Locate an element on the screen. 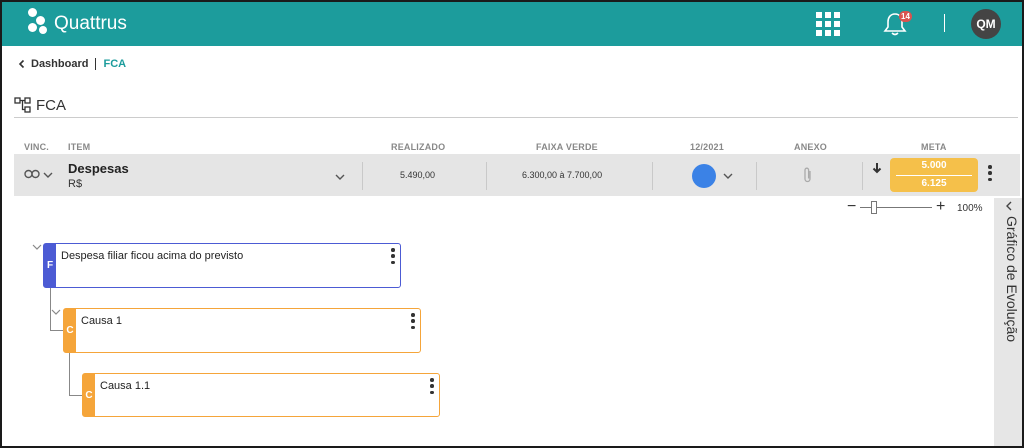 This screenshot has height=448, width=1024. header-anexo: ANEXO is located at coordinates (811, 147).